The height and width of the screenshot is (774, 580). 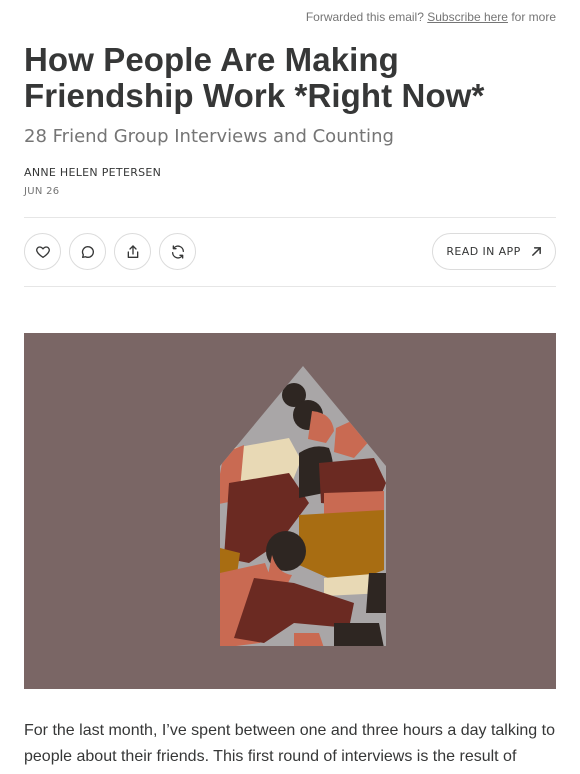 What do you see at coordinates (209, 136) in the screenshot?
I see `post-subtitle: 28 Friend Group Interviews and Counting` at bounding box center [209, 136].